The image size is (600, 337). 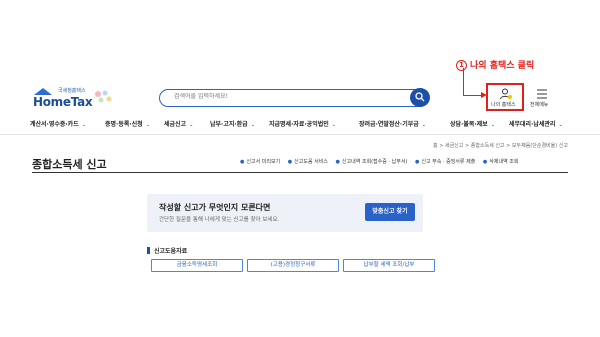 What do you see at coordinates (300, 172) in the screenshot?
I see `title-divider` at bounding box center [300, 172].